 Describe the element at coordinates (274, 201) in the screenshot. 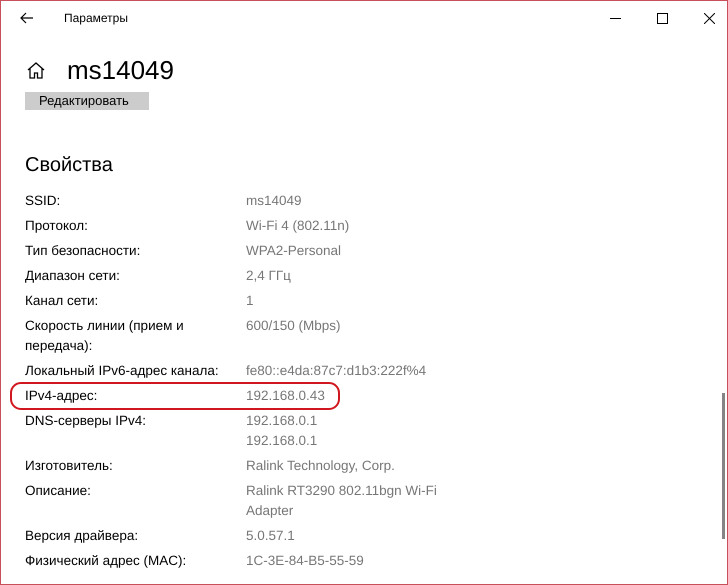

I see `property-value: ms14049` at that location.